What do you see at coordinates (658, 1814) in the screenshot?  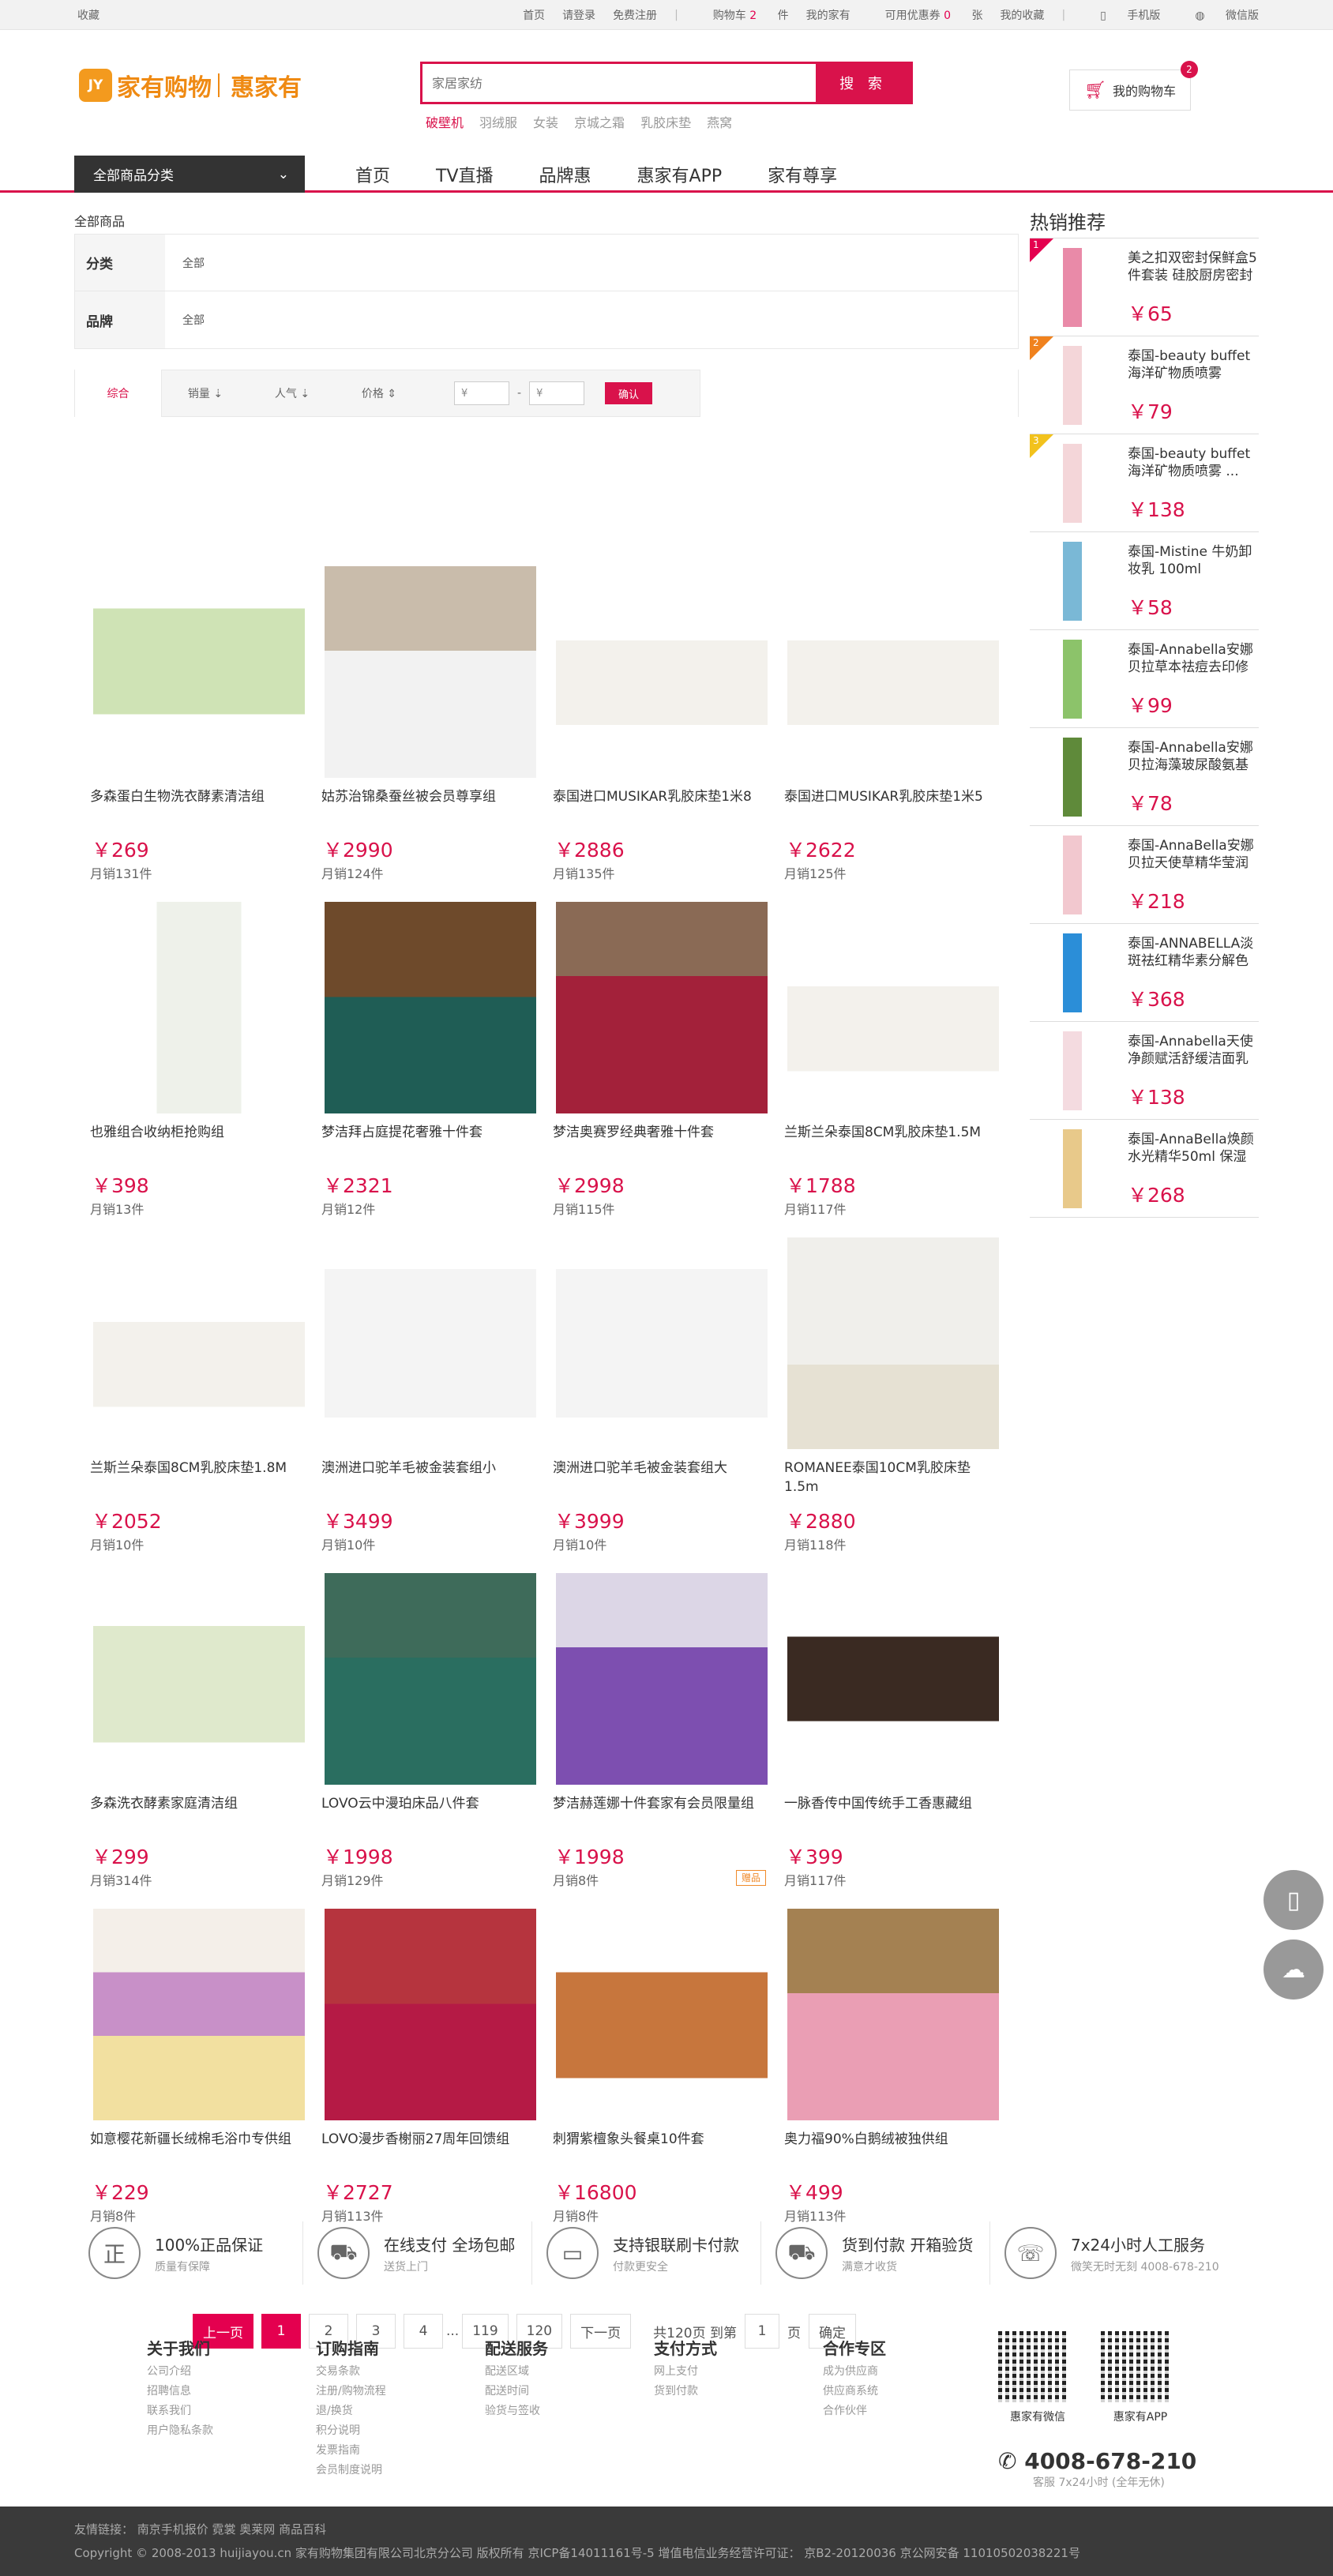 I see `product-name: 梦洁赫莲娜十件套家有会员限量组` at bounding box center [658, 1814].